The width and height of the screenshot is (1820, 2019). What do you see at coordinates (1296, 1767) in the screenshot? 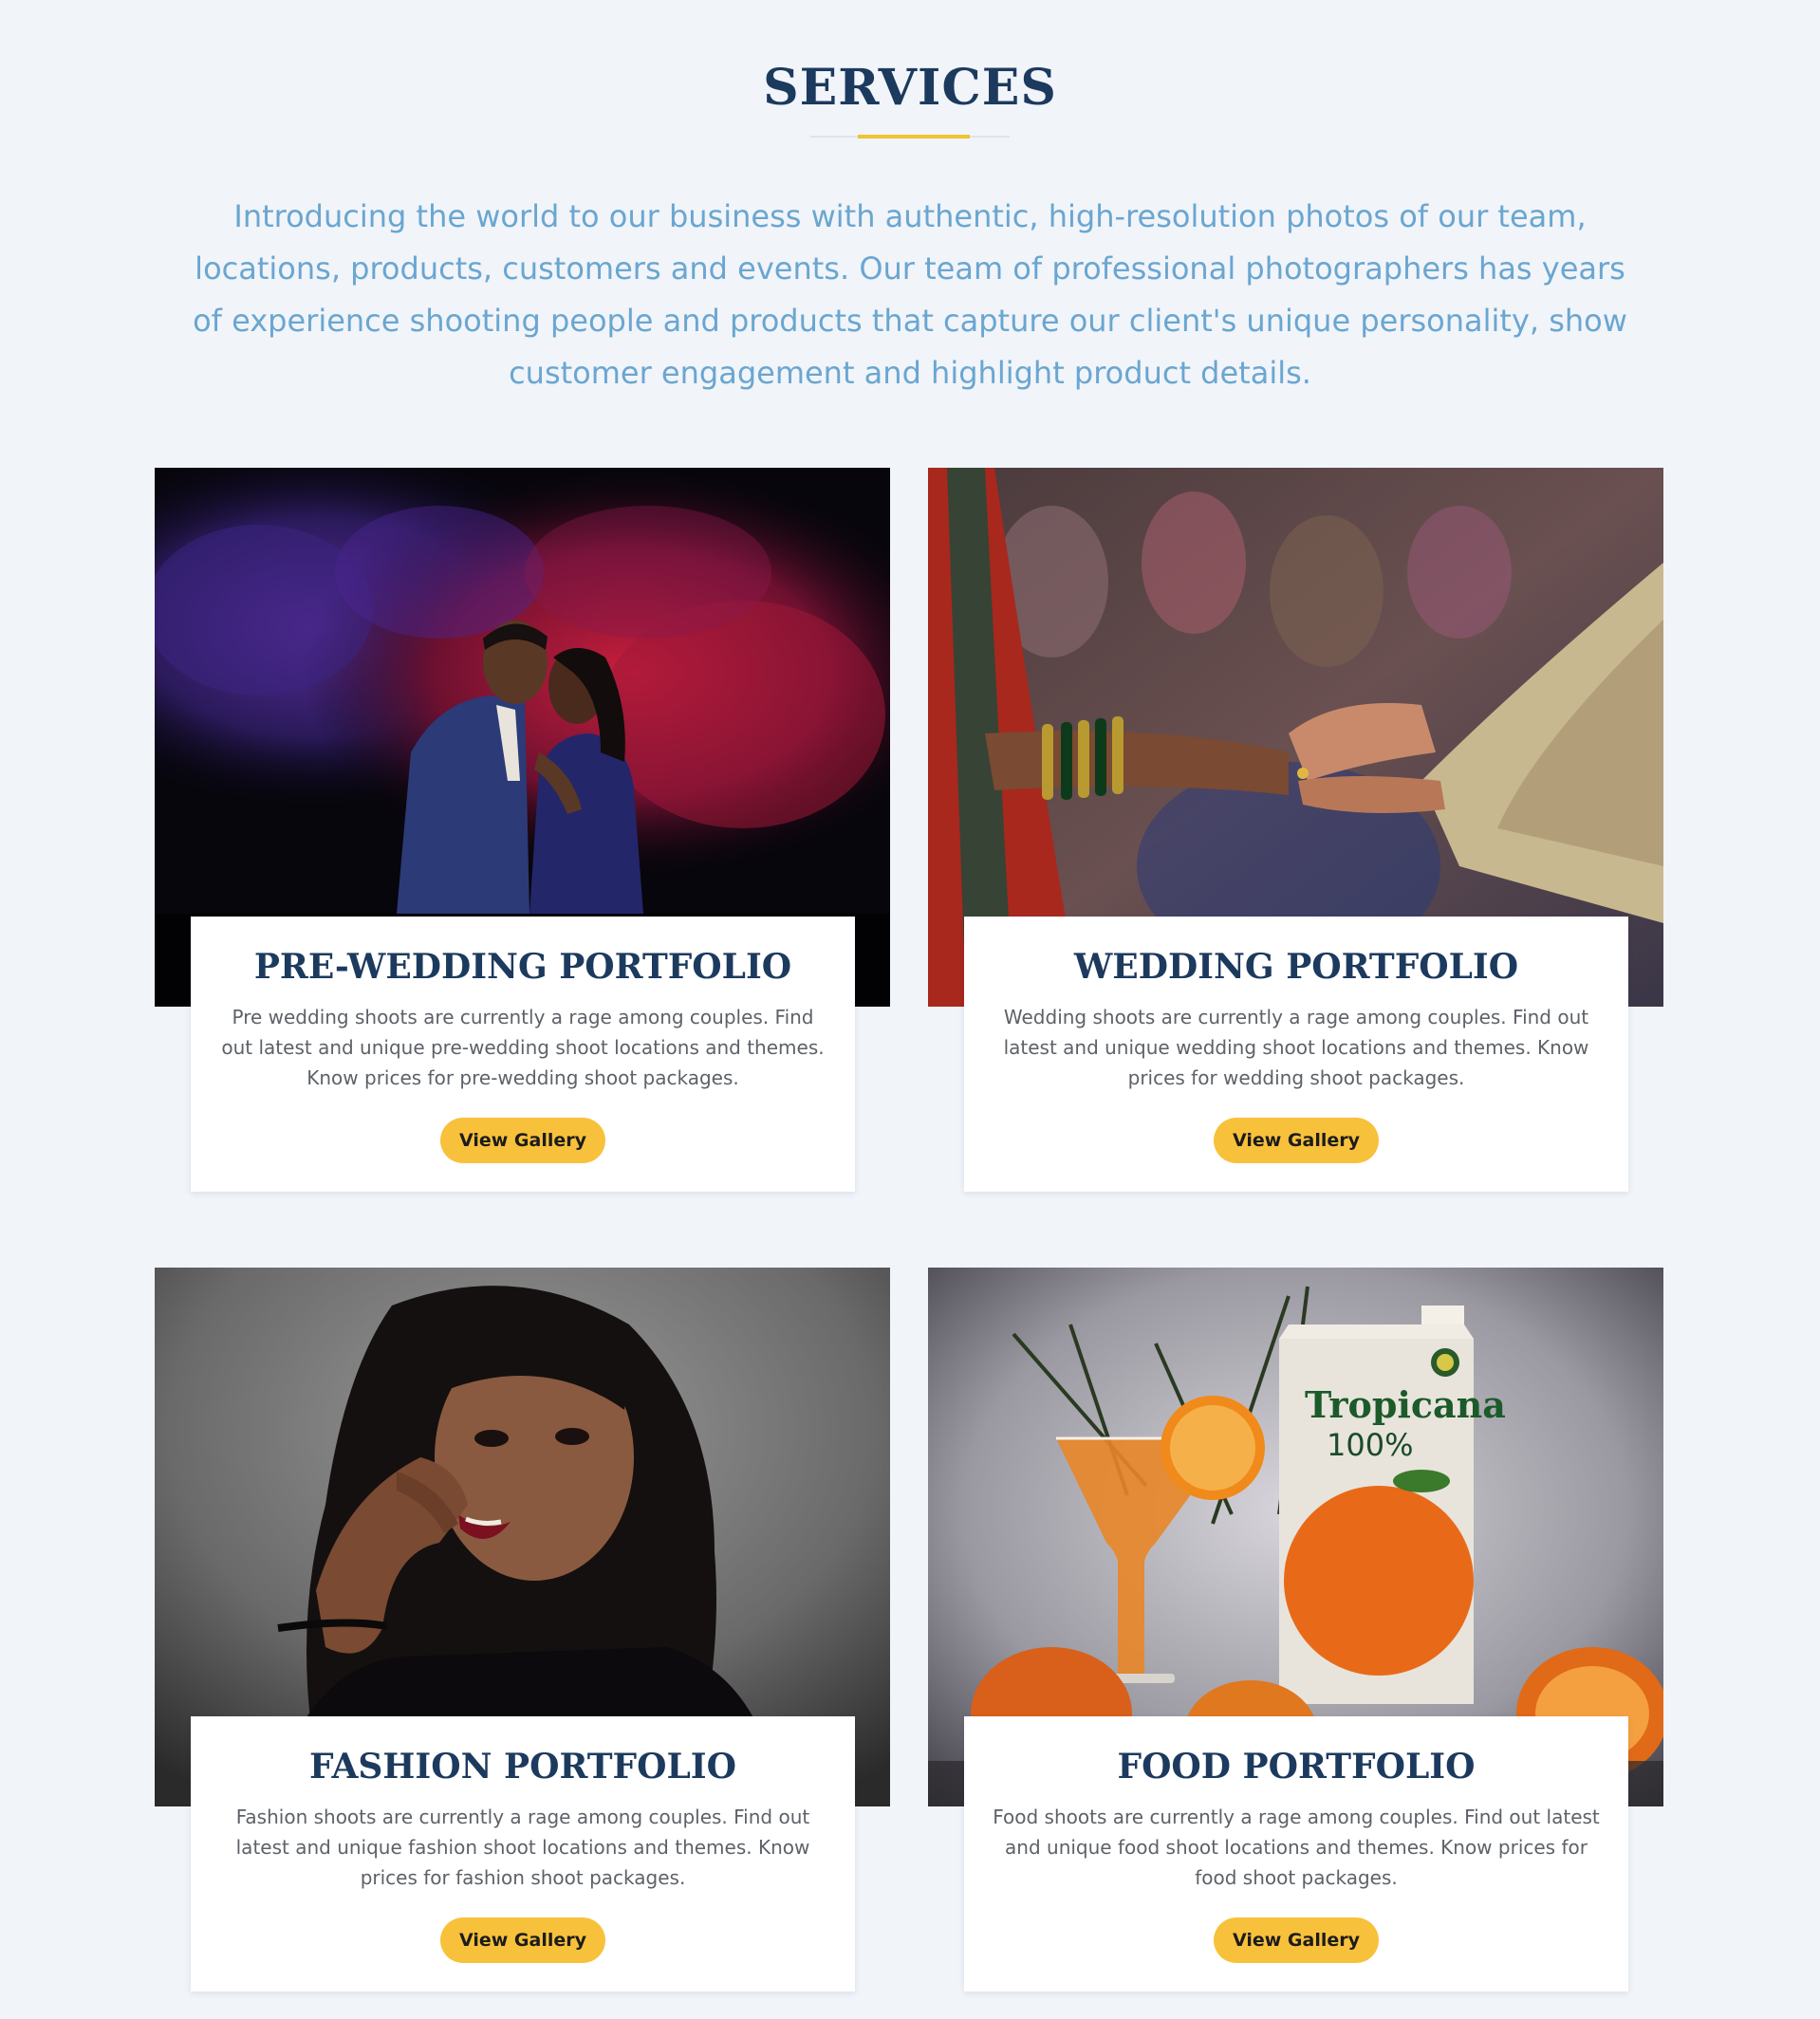
I see `card-title: FOOD PORTFOLIO` at bounding box center [1296, 1767].